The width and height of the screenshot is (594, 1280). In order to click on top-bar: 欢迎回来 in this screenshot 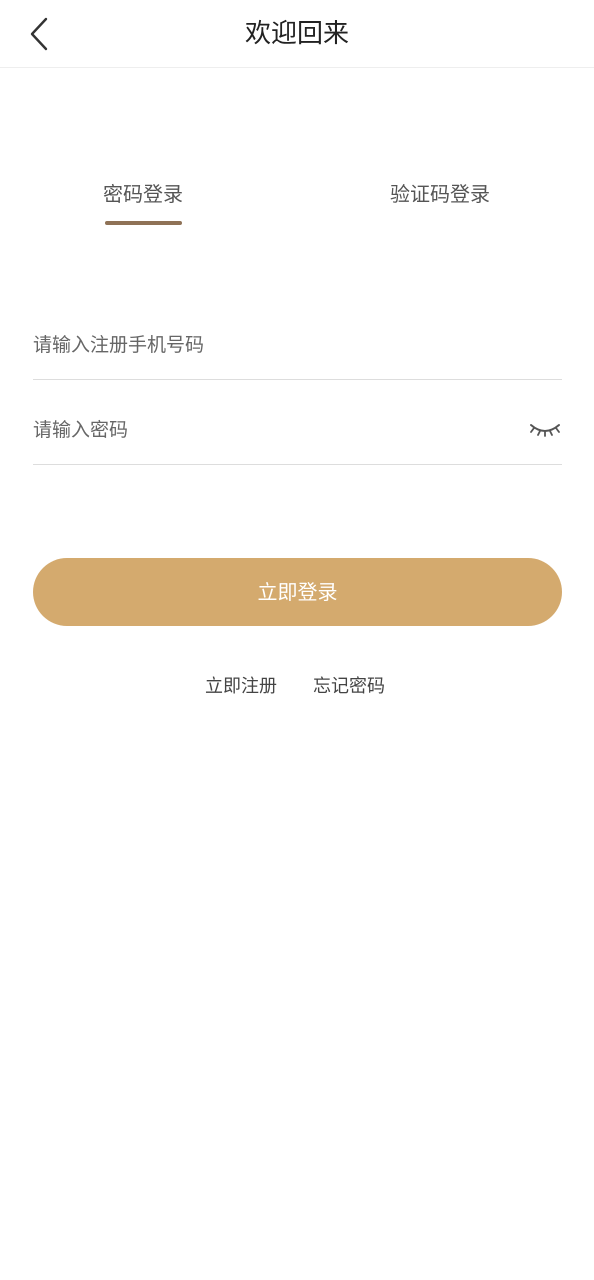, I will do `click(297, 34)`.